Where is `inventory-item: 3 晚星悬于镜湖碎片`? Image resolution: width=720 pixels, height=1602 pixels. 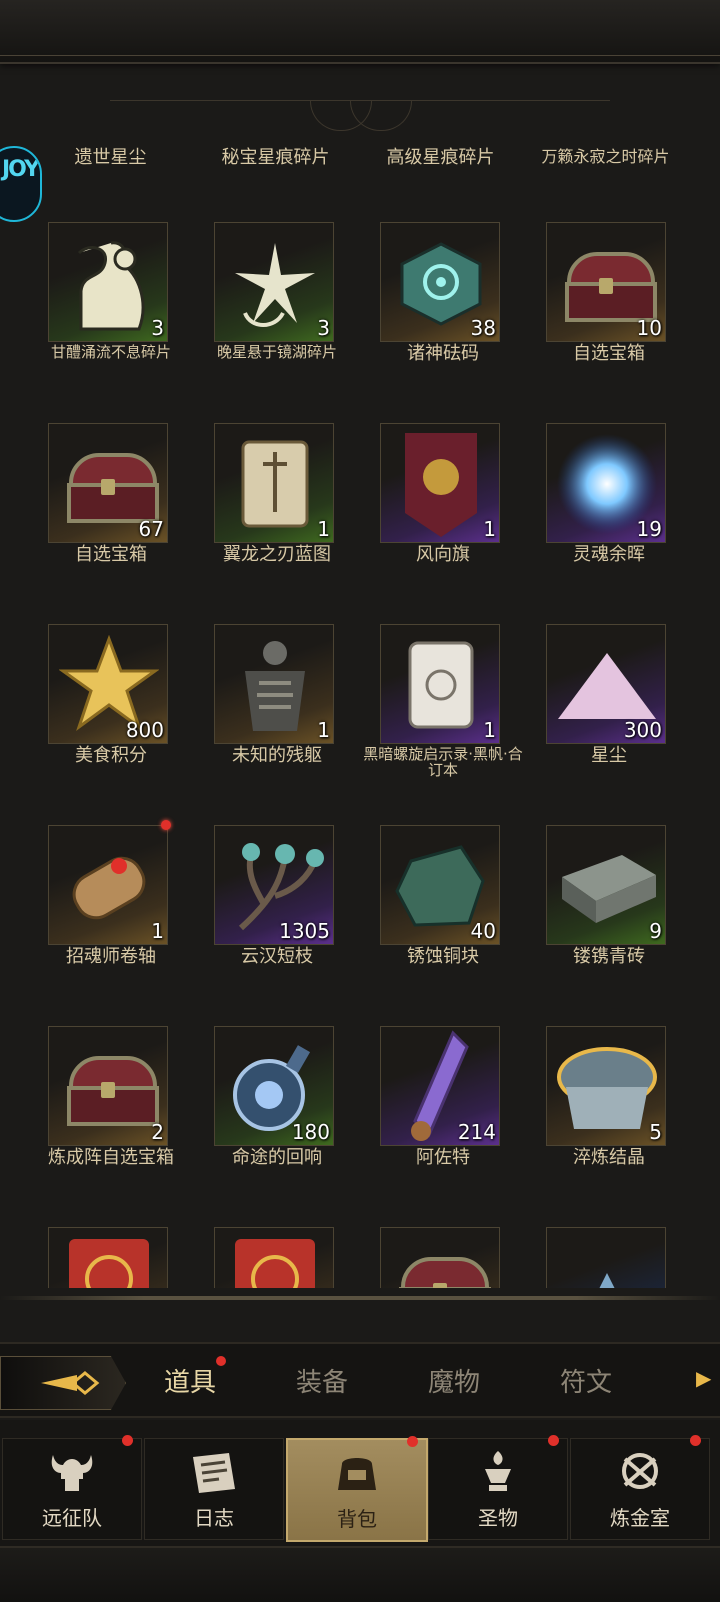 inventory-item: 3 晚星悬于镜湖碎片 is located at coordinates (277, 322).